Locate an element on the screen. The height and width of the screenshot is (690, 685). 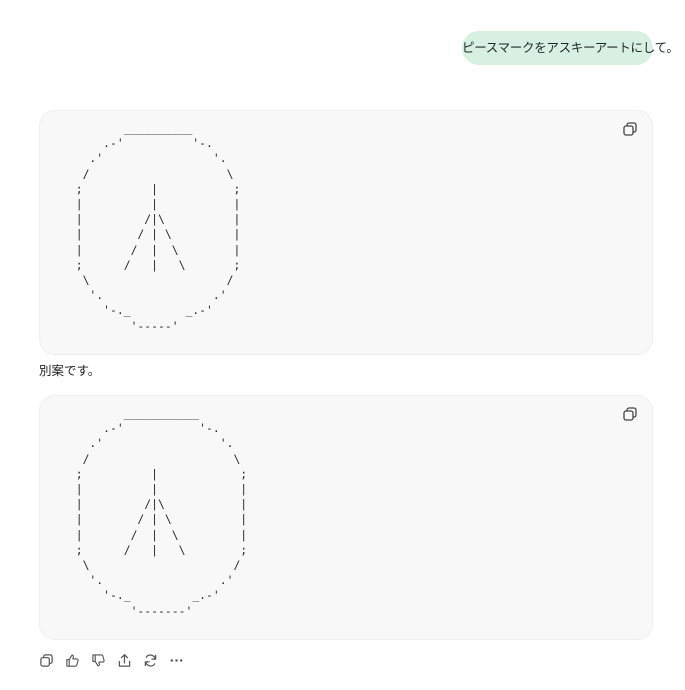
thumbs-up-icon is located at coordinates (72, 660).